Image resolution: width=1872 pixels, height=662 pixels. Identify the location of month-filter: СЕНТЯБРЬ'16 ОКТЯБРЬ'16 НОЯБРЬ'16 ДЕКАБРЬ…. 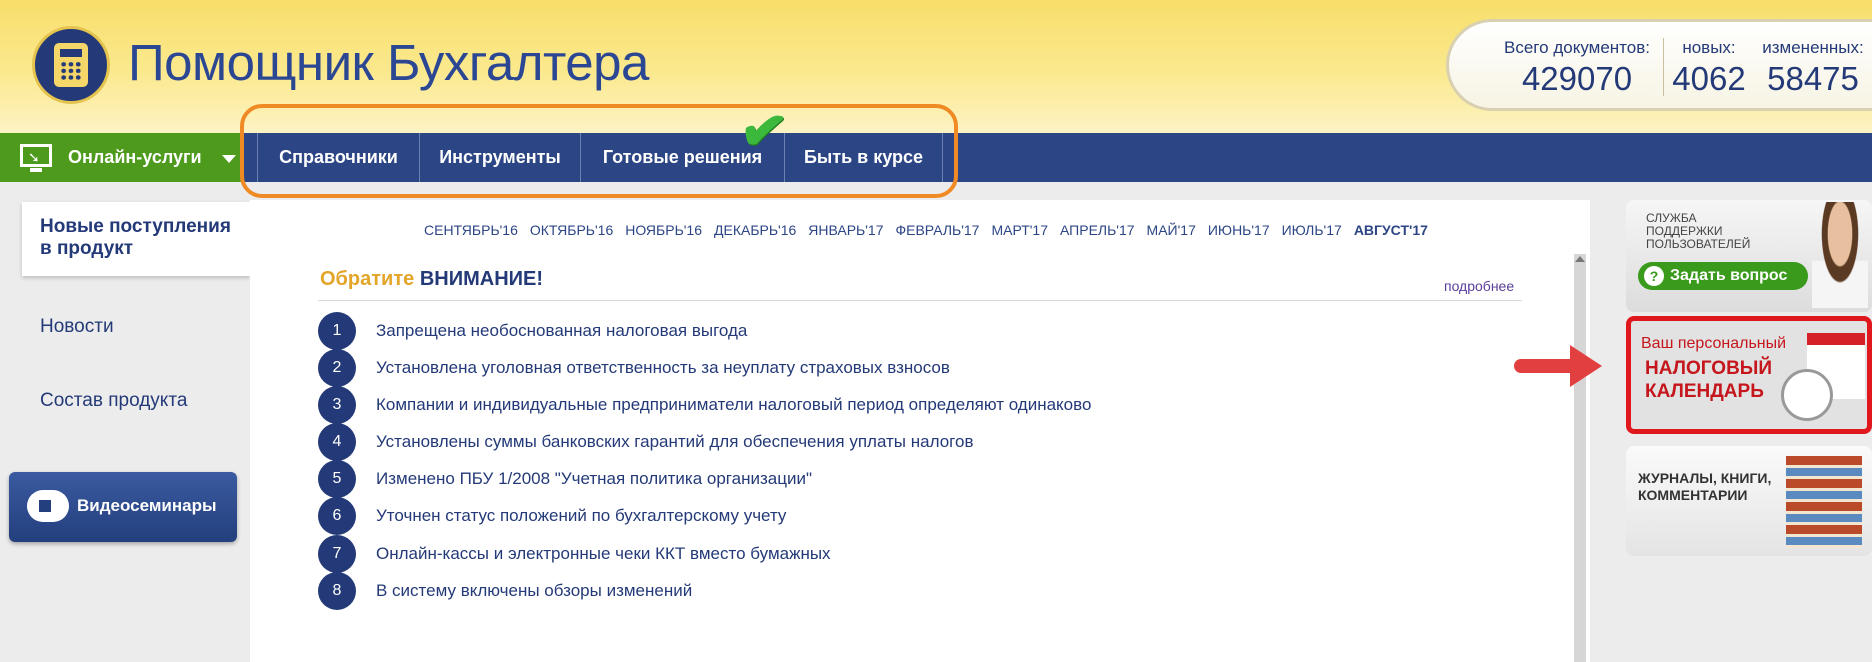
(926, 230).